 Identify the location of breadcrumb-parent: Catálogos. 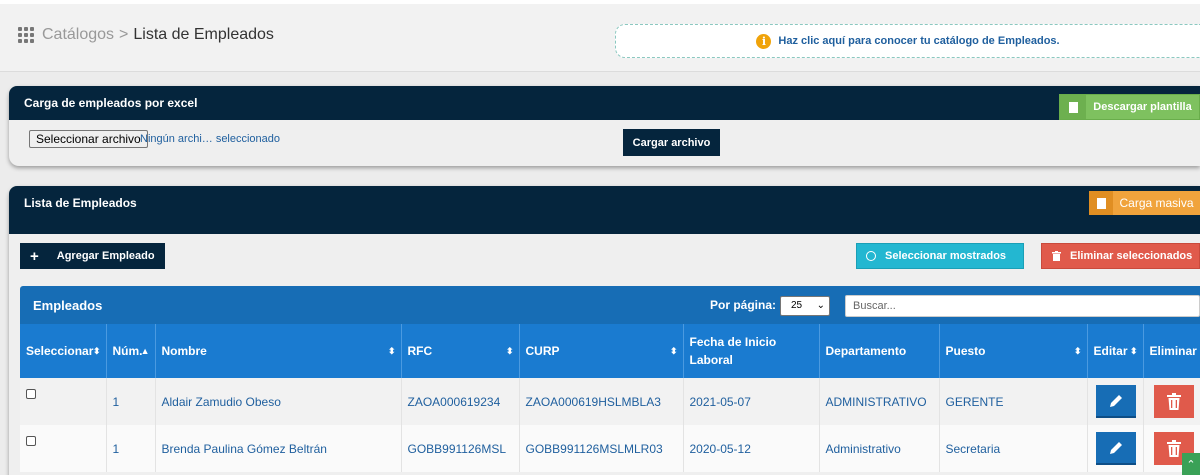
(78, 35).